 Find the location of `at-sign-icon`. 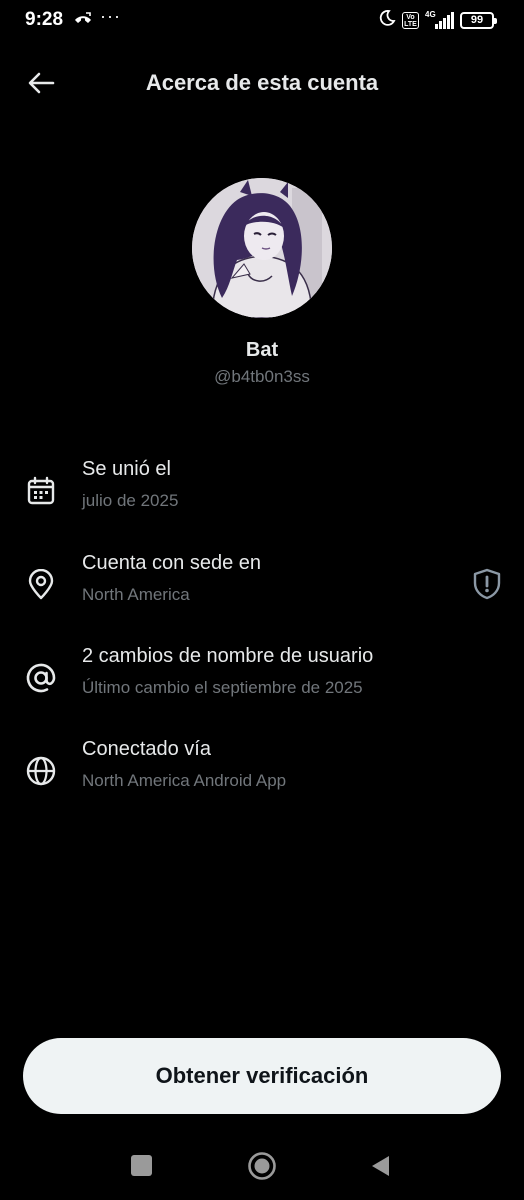

at-sign-icon is located at coordinates (41, 678).